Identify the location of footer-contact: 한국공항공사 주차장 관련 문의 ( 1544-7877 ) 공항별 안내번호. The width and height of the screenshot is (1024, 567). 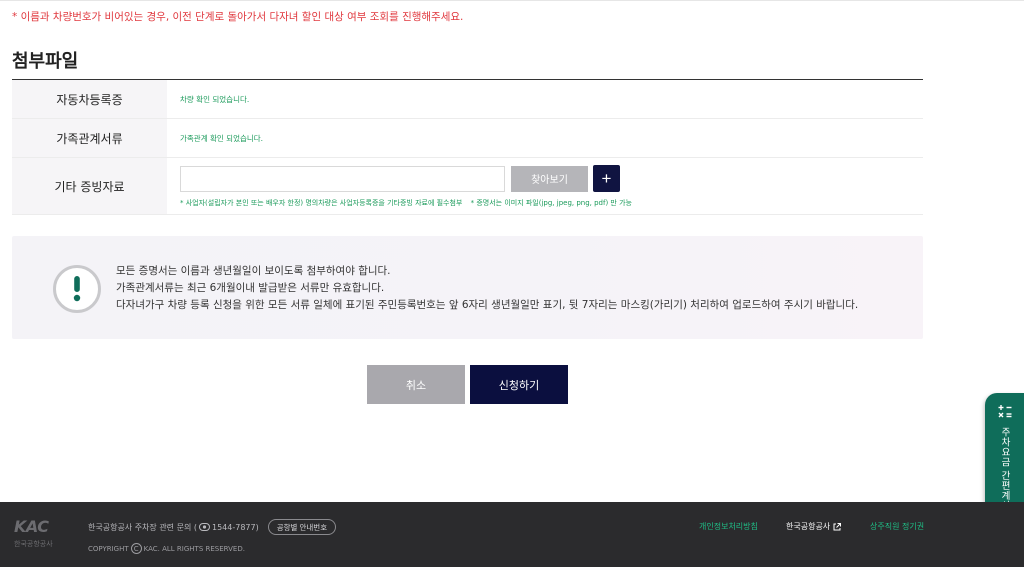
(212, 527).